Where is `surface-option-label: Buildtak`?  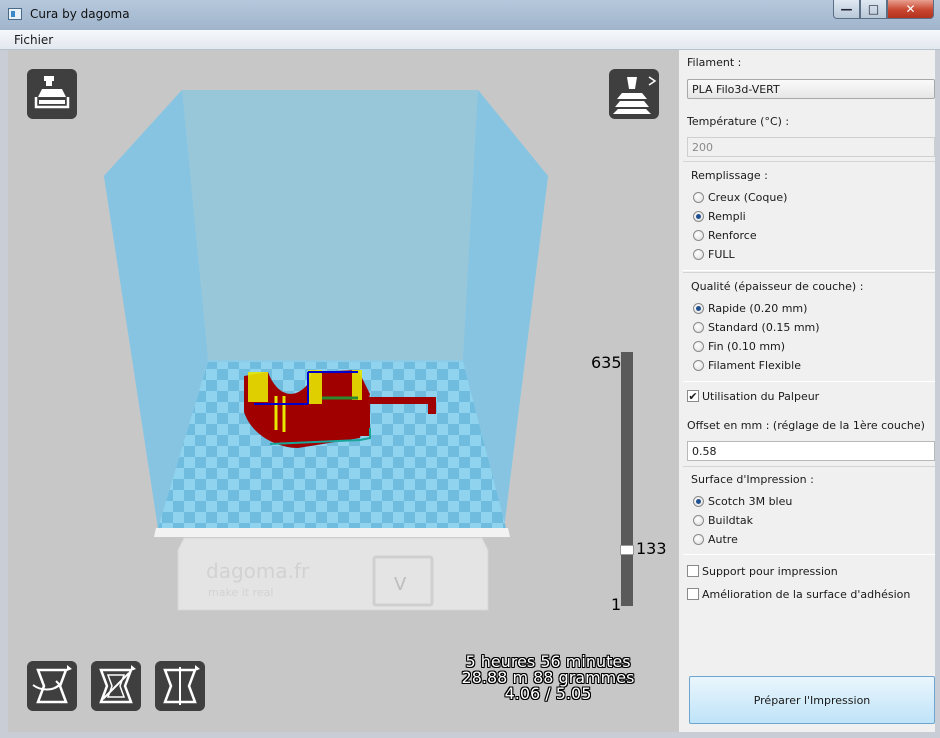 surface-option-label: Buildtak is located at coordinates (731, 520).